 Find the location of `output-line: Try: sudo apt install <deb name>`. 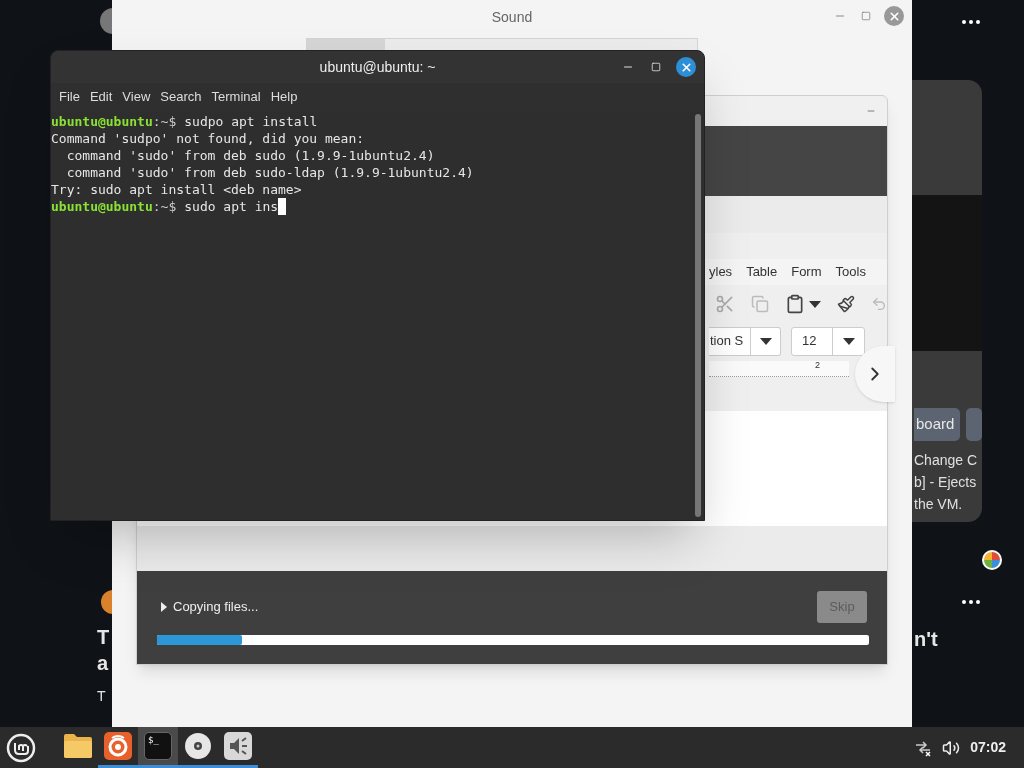

output-line: Try: sudo apt install <deb name> is located at coordinates (177, 189).